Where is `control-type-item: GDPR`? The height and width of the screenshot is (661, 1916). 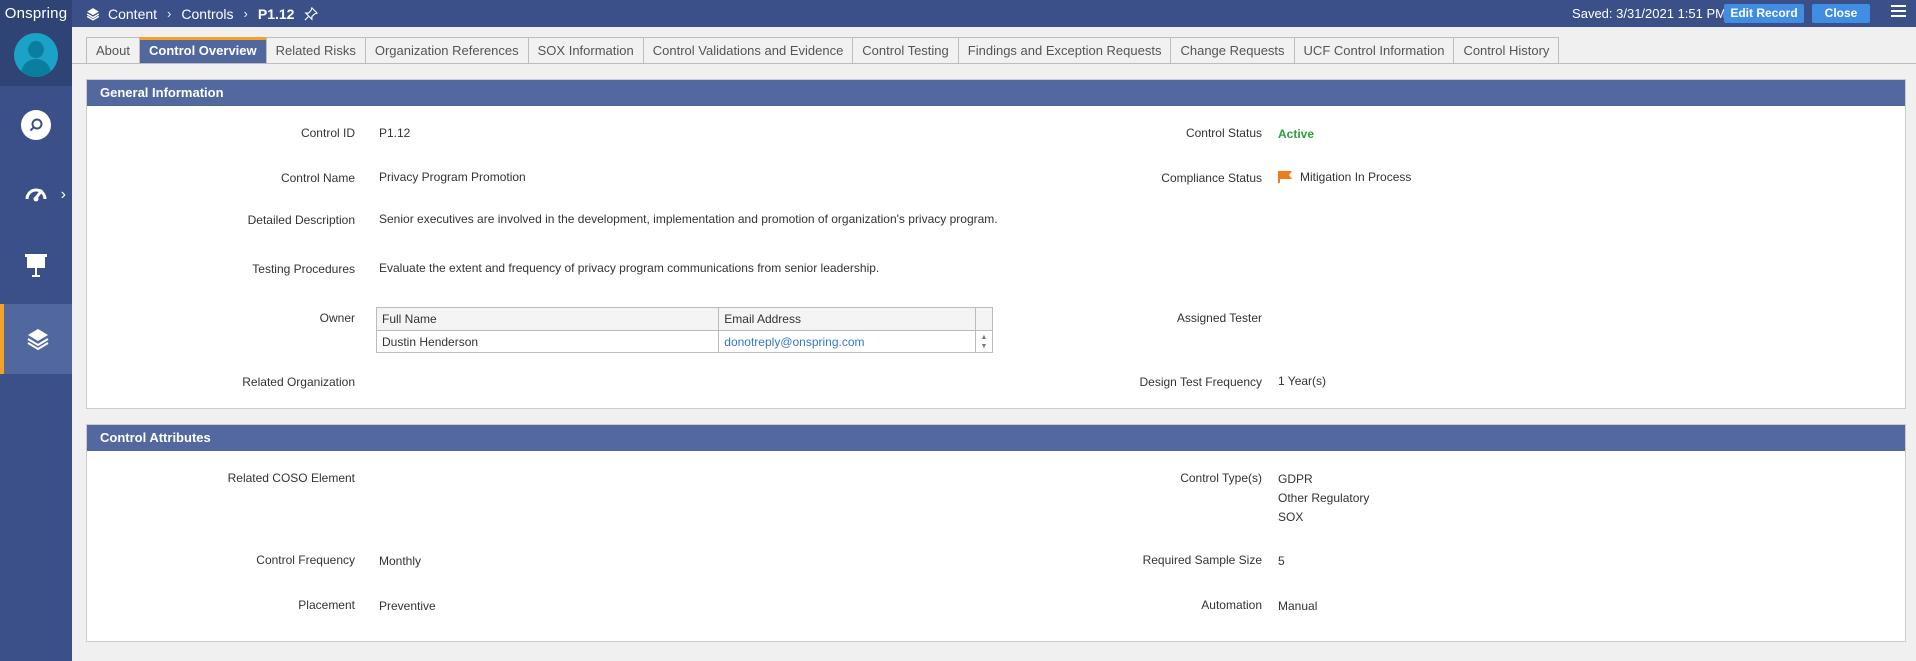
control-type-item: GDPR is located at coordinates (1295, 479).